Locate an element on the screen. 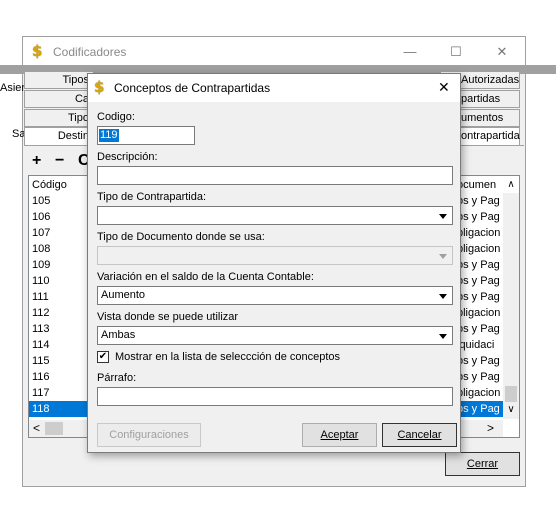 The image size is (556, 509). dialog-close-button: ✕ is located at coordinates (444, 87).